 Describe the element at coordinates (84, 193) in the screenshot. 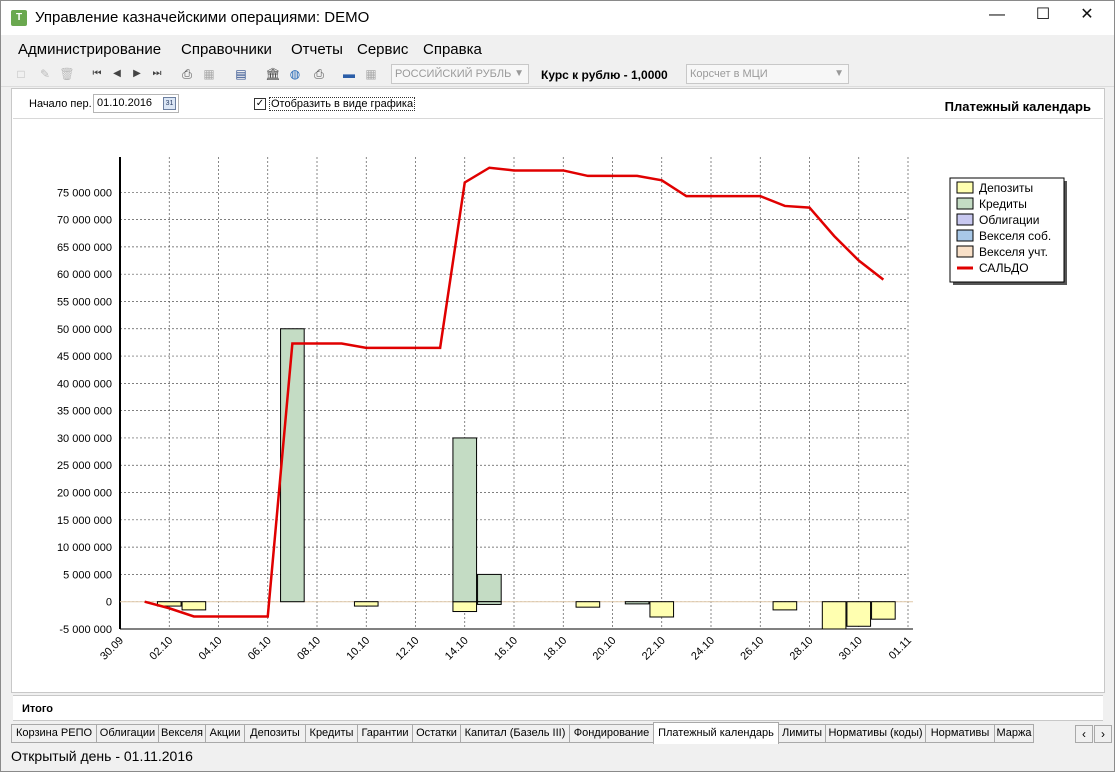

I see `y-tick-label: 75 000 000` at that location.